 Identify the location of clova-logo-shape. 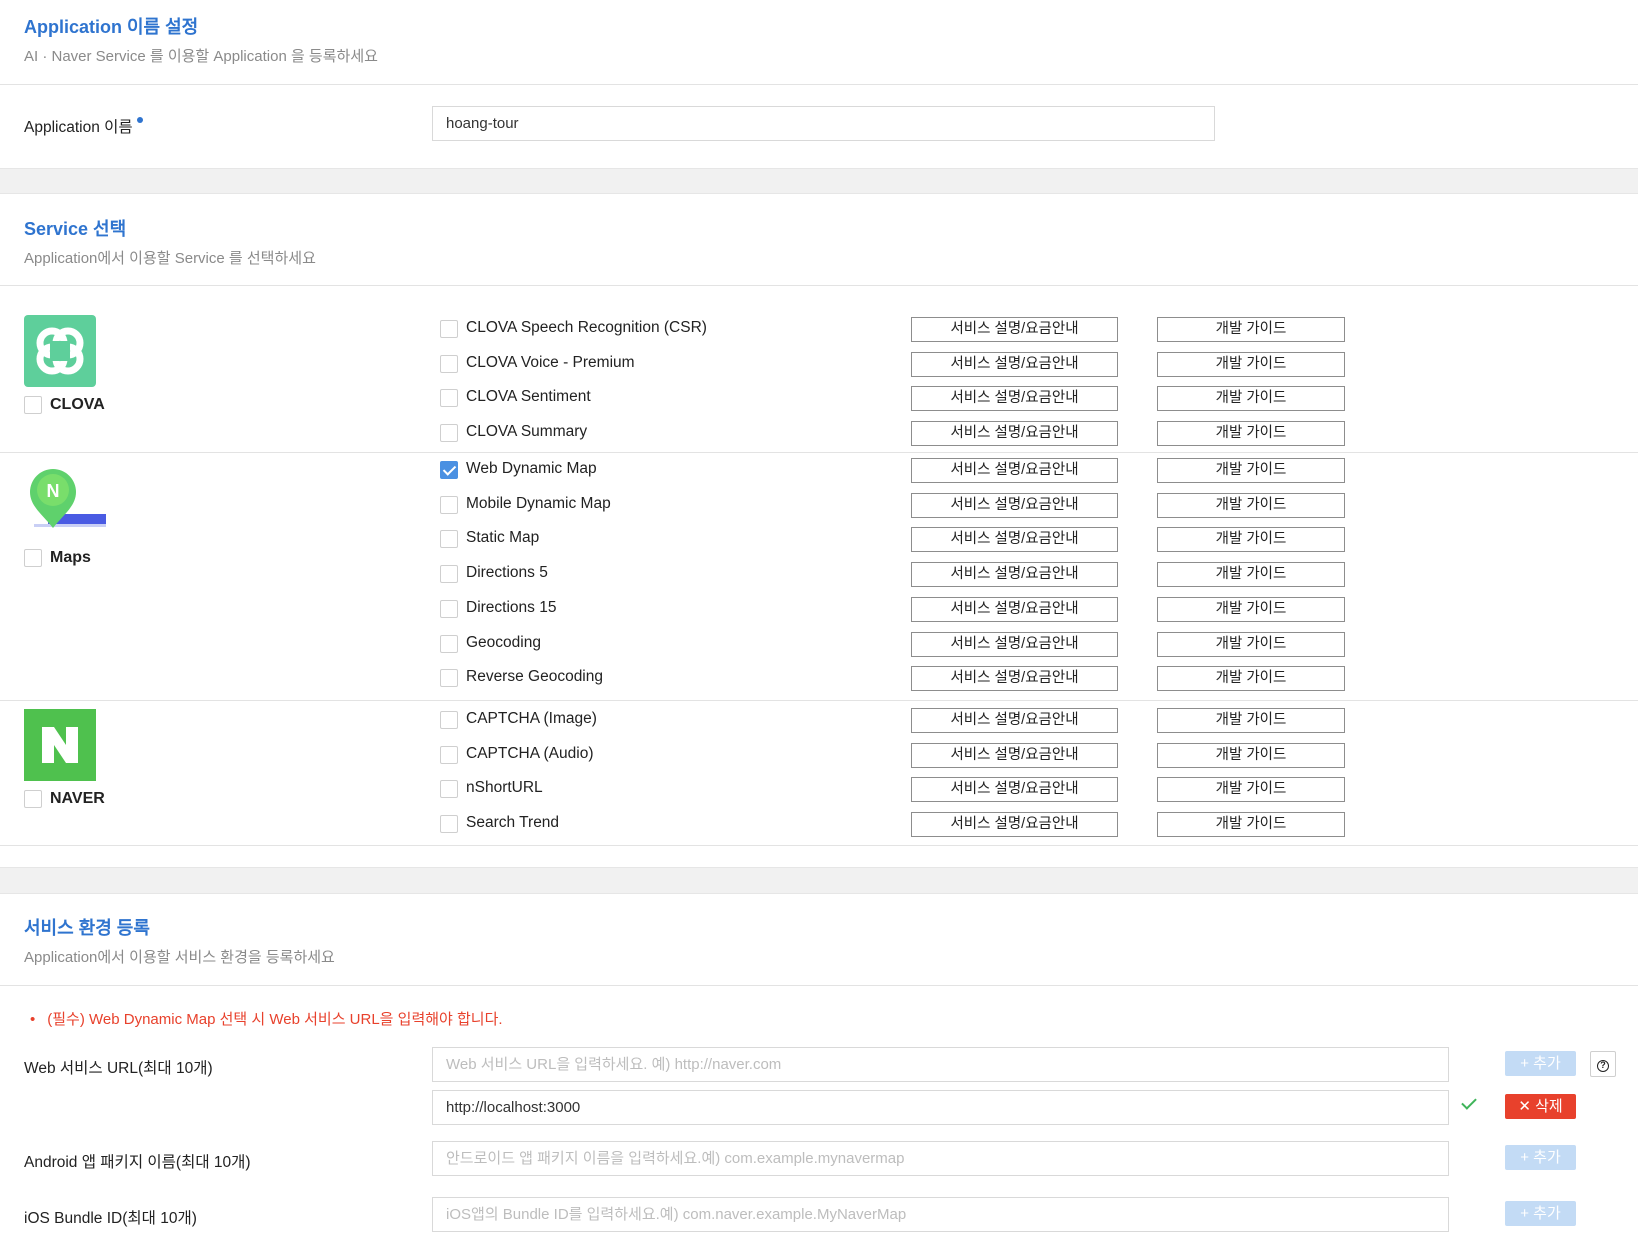
(60, 351).